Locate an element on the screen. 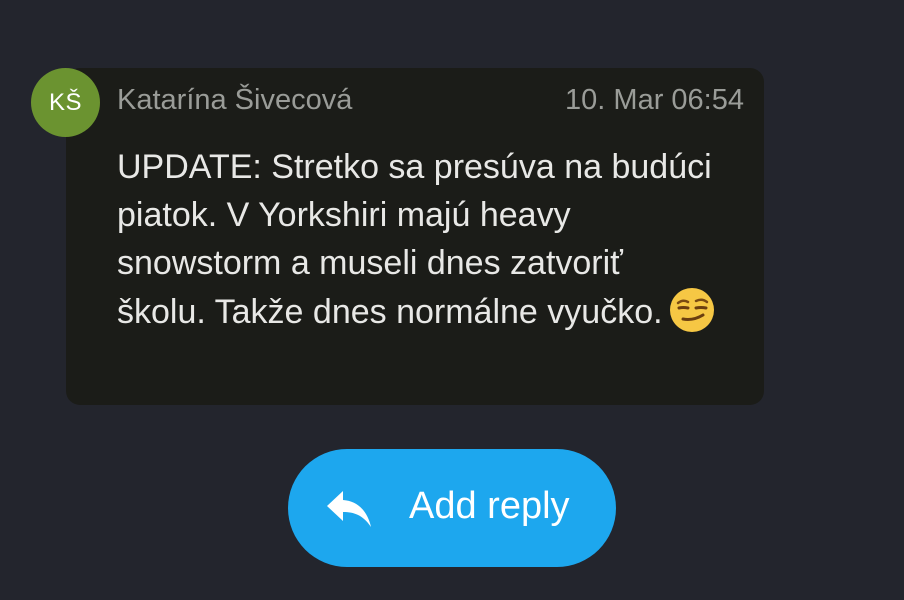  avatar: KŠ is located at coordinates (65, 102).